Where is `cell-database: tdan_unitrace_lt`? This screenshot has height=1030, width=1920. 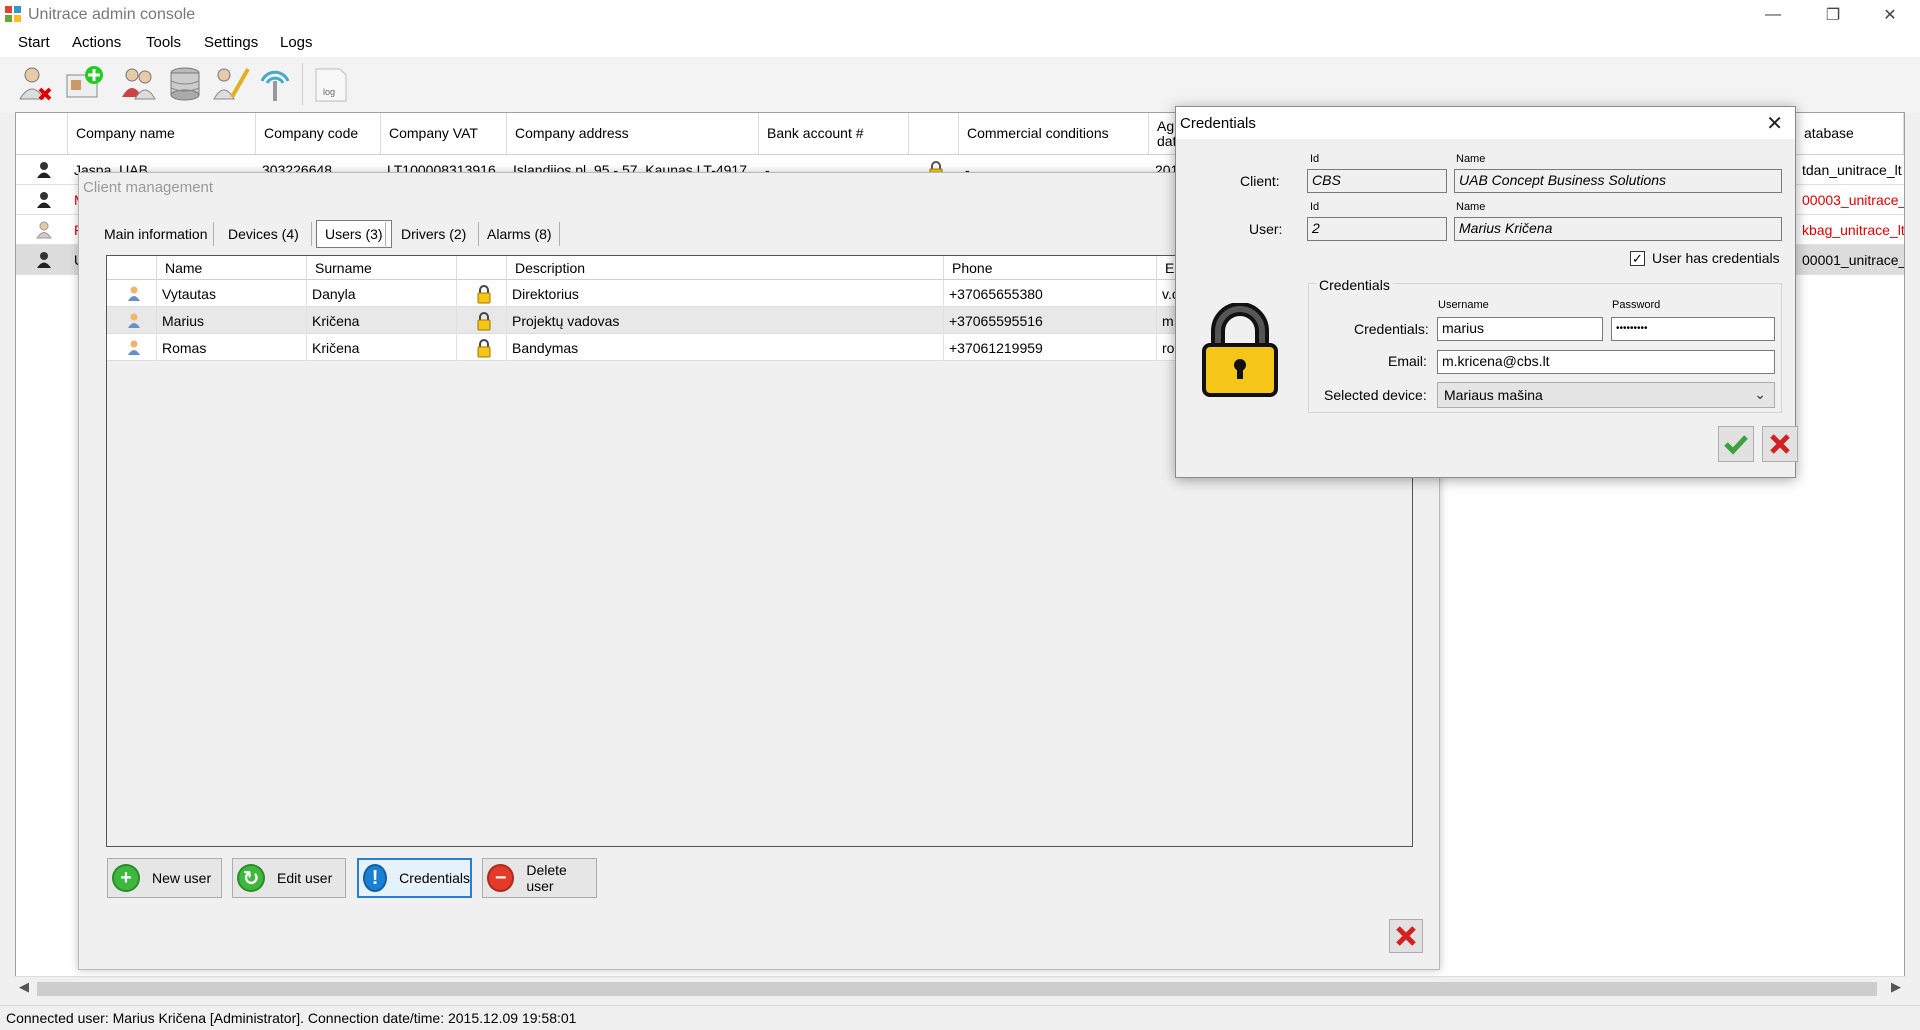
cell-database: tdan_unitrace_lt is located at coordinates (1852, 170).